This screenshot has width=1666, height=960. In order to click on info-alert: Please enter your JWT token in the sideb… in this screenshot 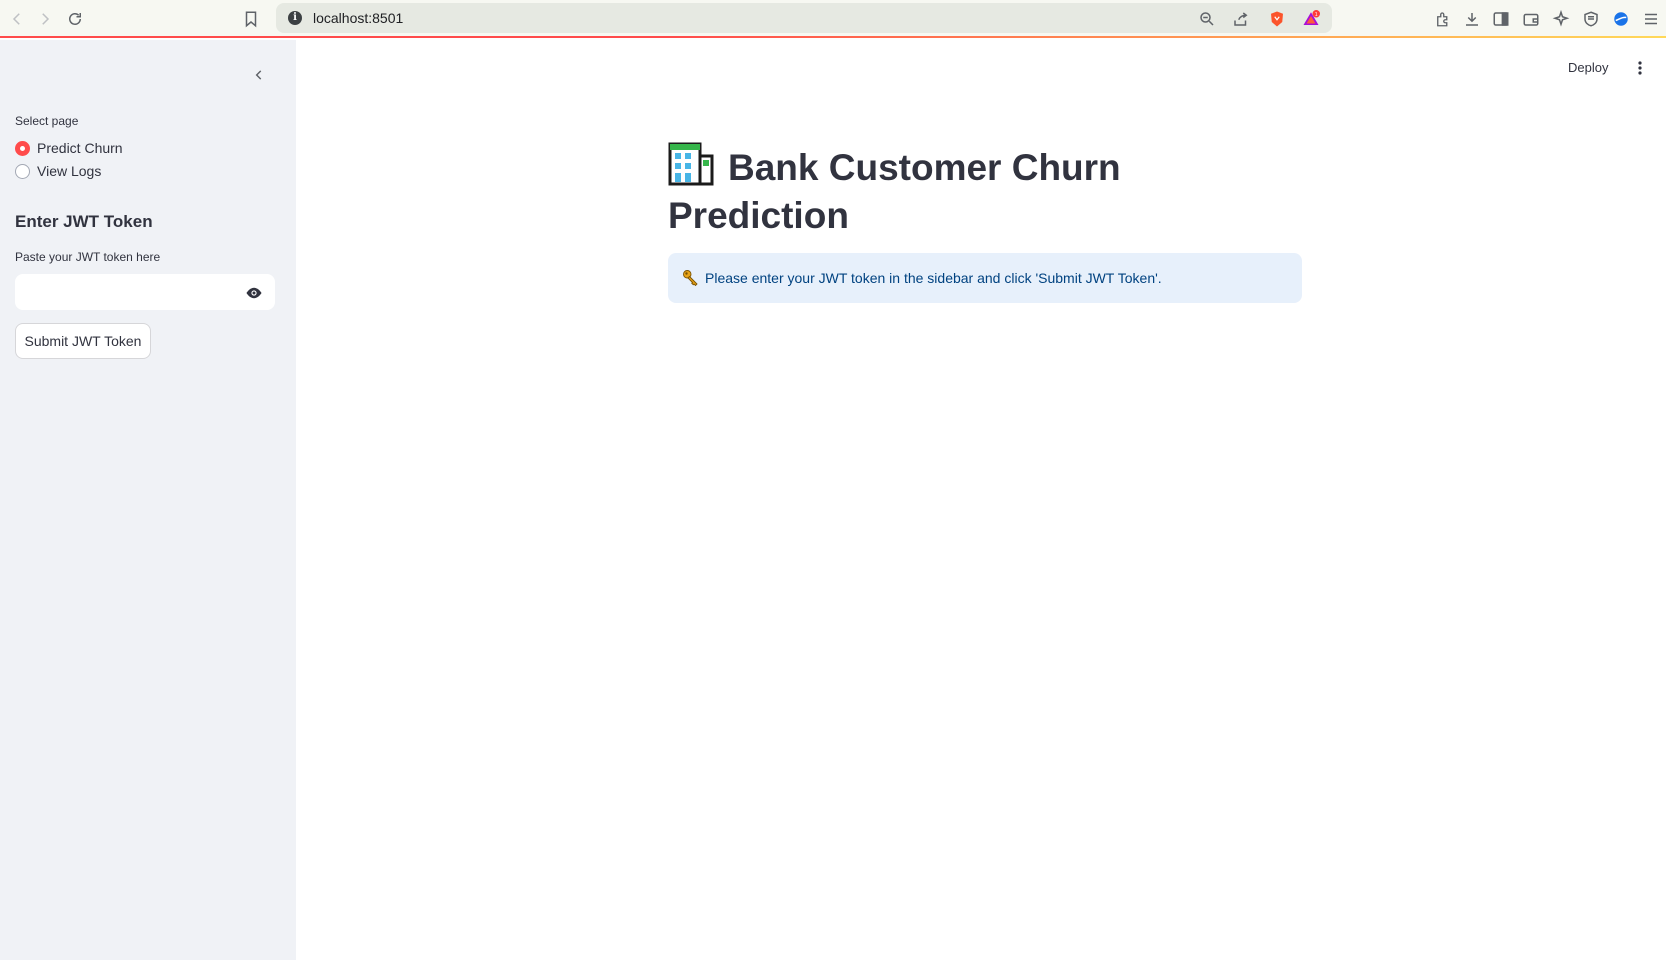, I will do `click(985, 278)`.